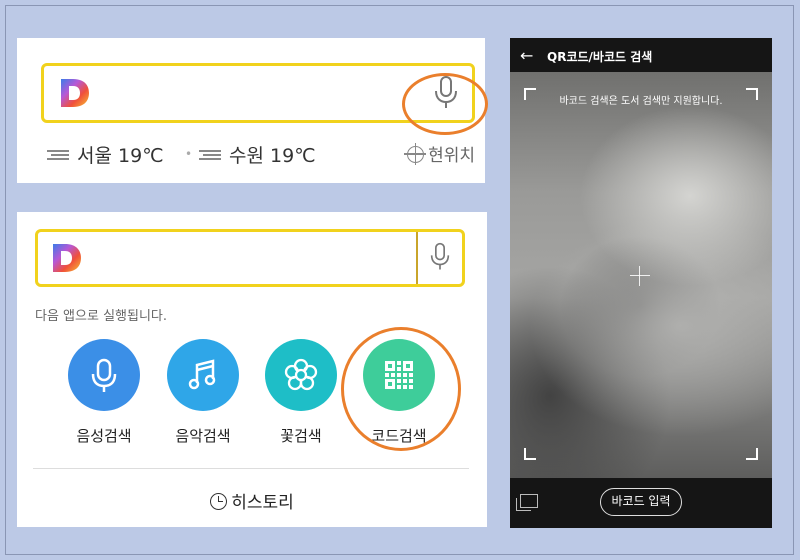 The image size is (800, 560). I want to click on location-label: 현위치, so click(451, 156).